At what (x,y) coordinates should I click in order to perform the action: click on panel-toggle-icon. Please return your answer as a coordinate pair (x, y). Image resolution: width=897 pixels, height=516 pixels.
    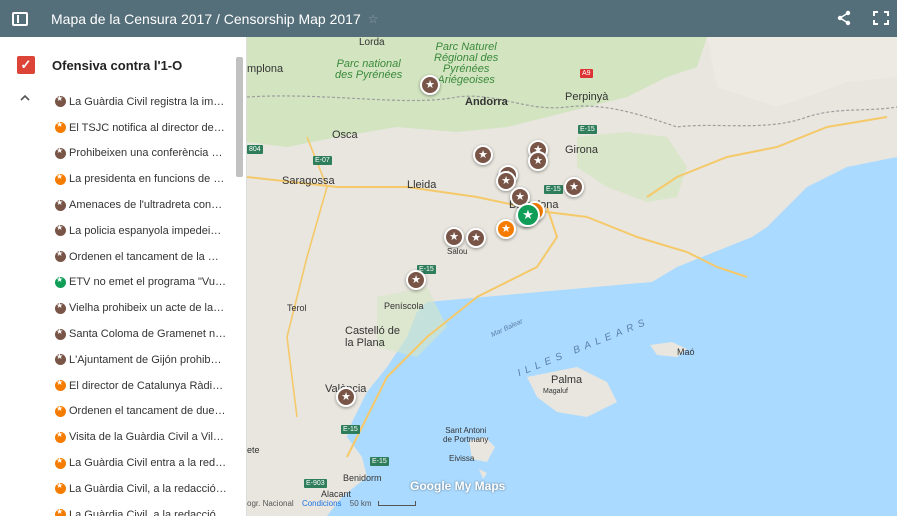
    Looking at the image, I should click on (20, 18).